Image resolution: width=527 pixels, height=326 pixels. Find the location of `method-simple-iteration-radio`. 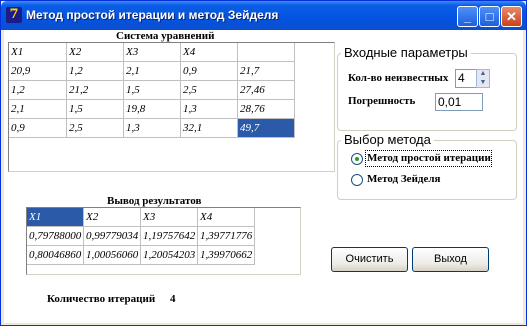

method-simple-iteration-radio is located at coordinates (357, 159).